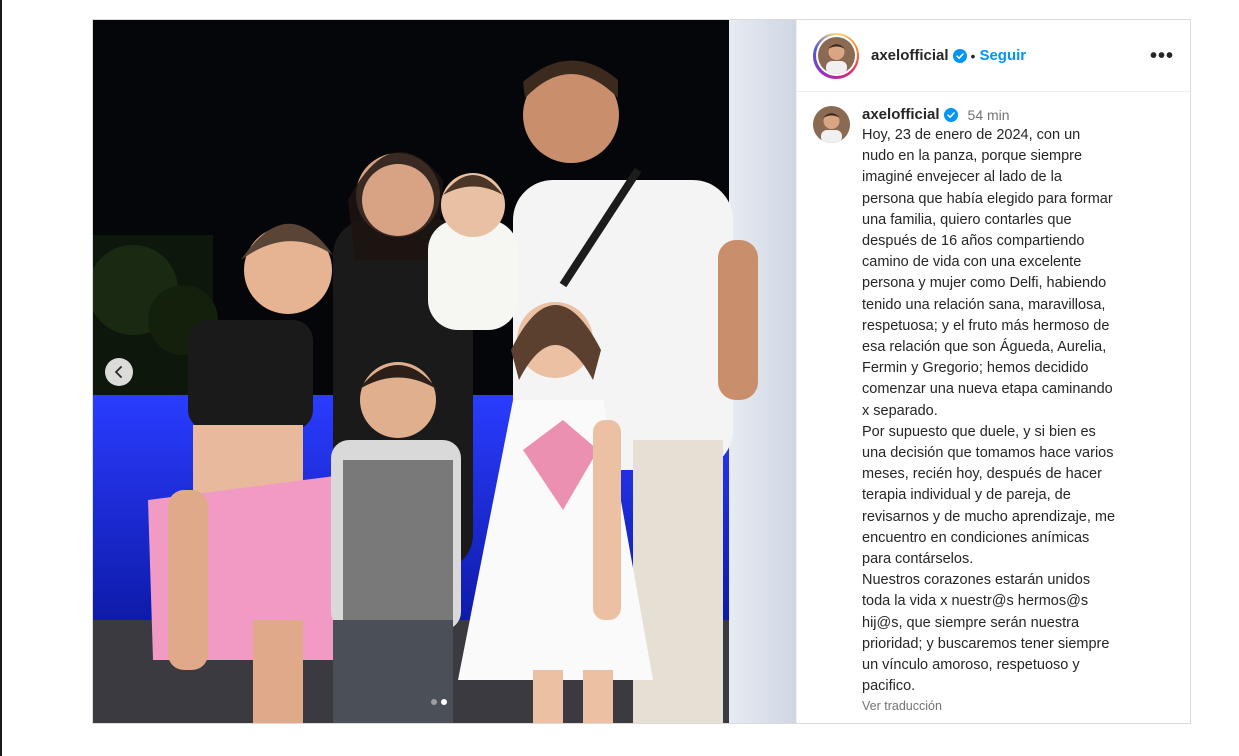 The width and height of the screenshot is (1239, 756). I want to click on comment-avatar, so click(831, 124).